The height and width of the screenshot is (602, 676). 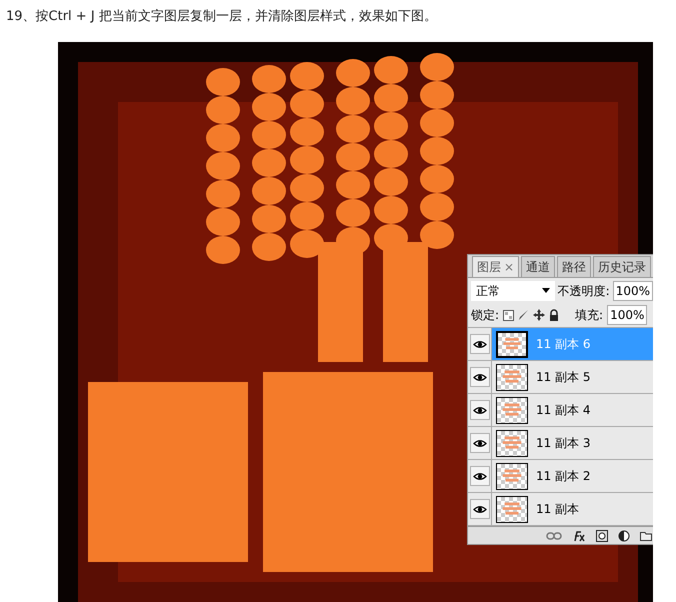 I want to click on folder-icon, so click(x=646, y=535).